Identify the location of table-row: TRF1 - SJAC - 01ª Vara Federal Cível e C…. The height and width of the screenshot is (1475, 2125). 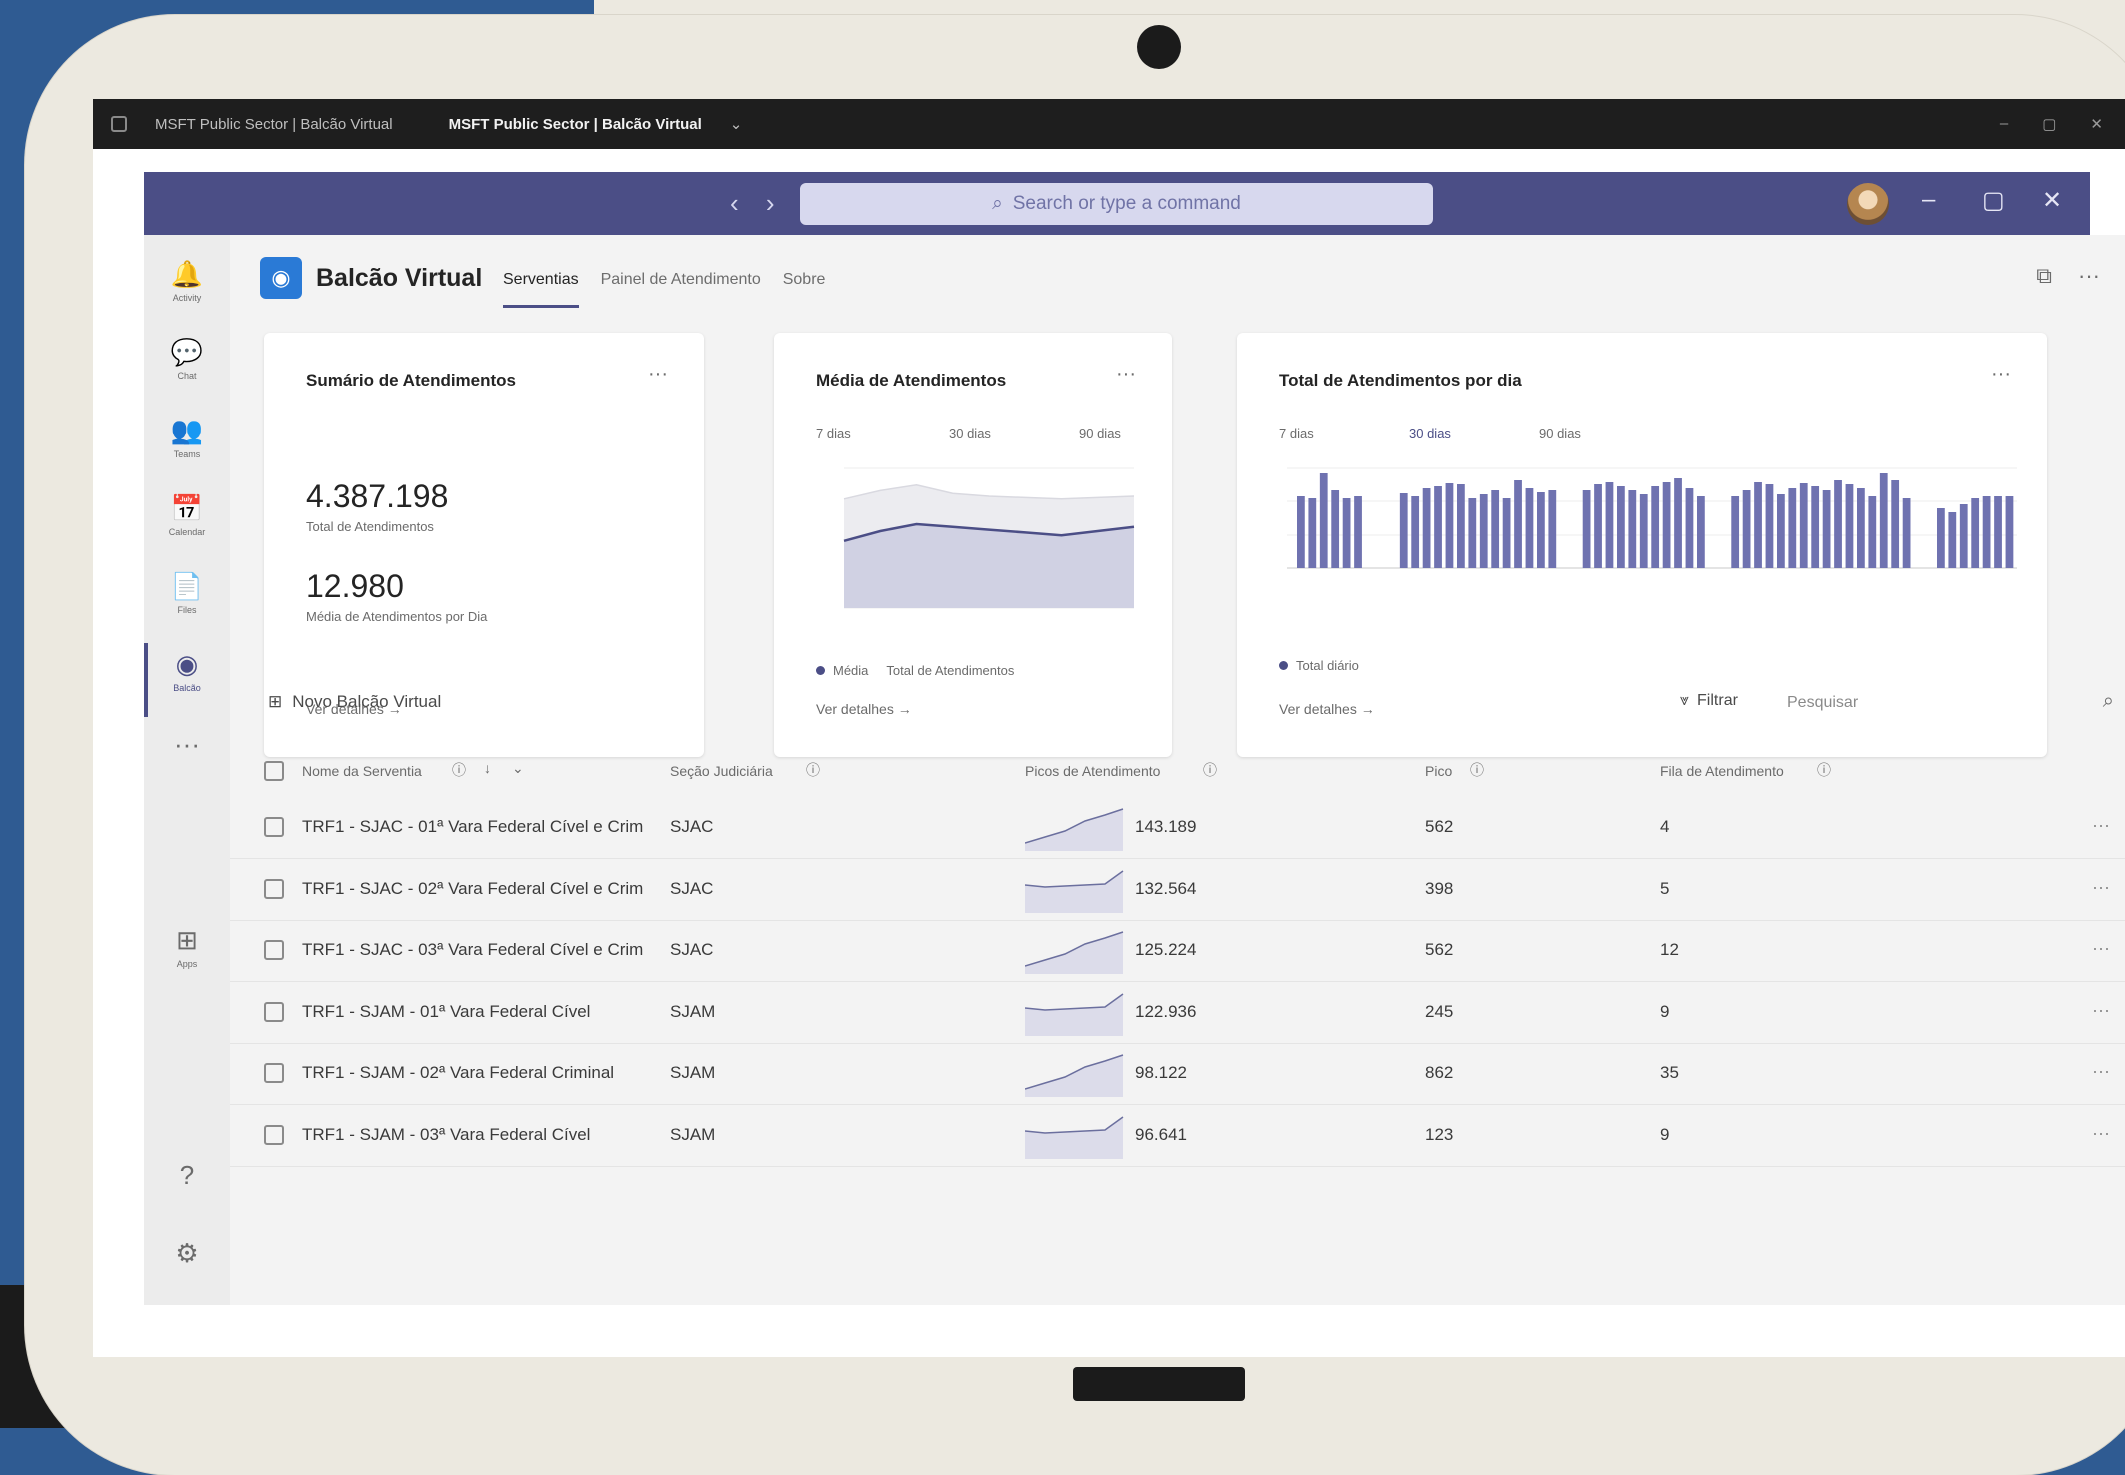
(1177, 828).